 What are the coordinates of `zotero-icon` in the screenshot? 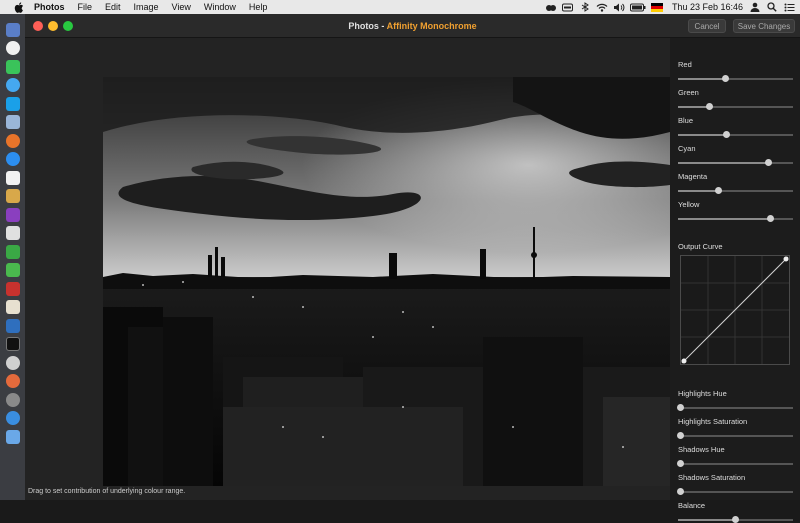 It's located at (12, 288).